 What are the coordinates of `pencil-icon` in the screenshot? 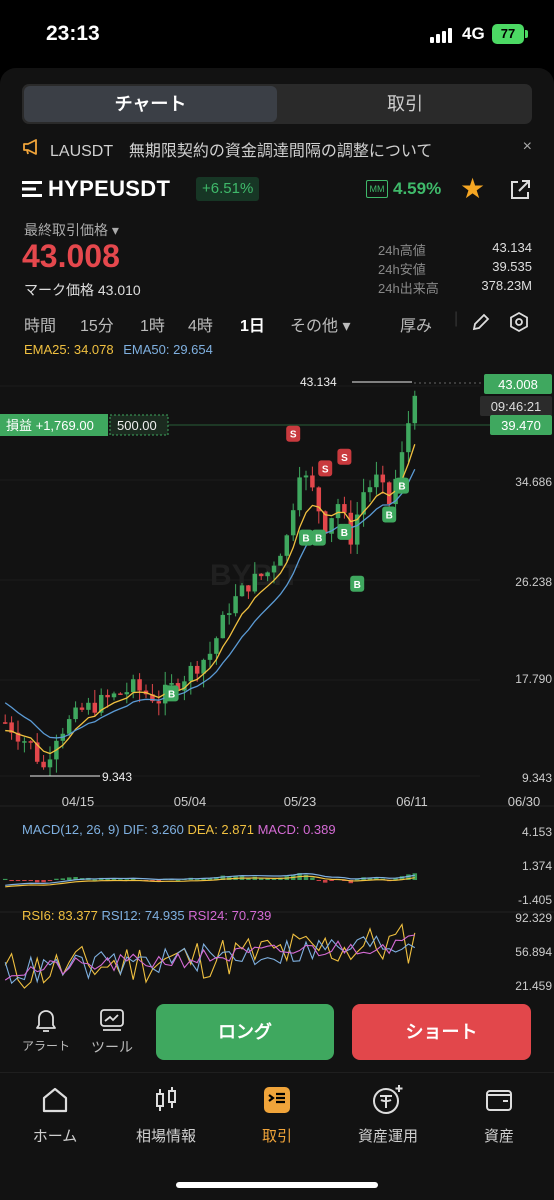 It's located at (481, 324).